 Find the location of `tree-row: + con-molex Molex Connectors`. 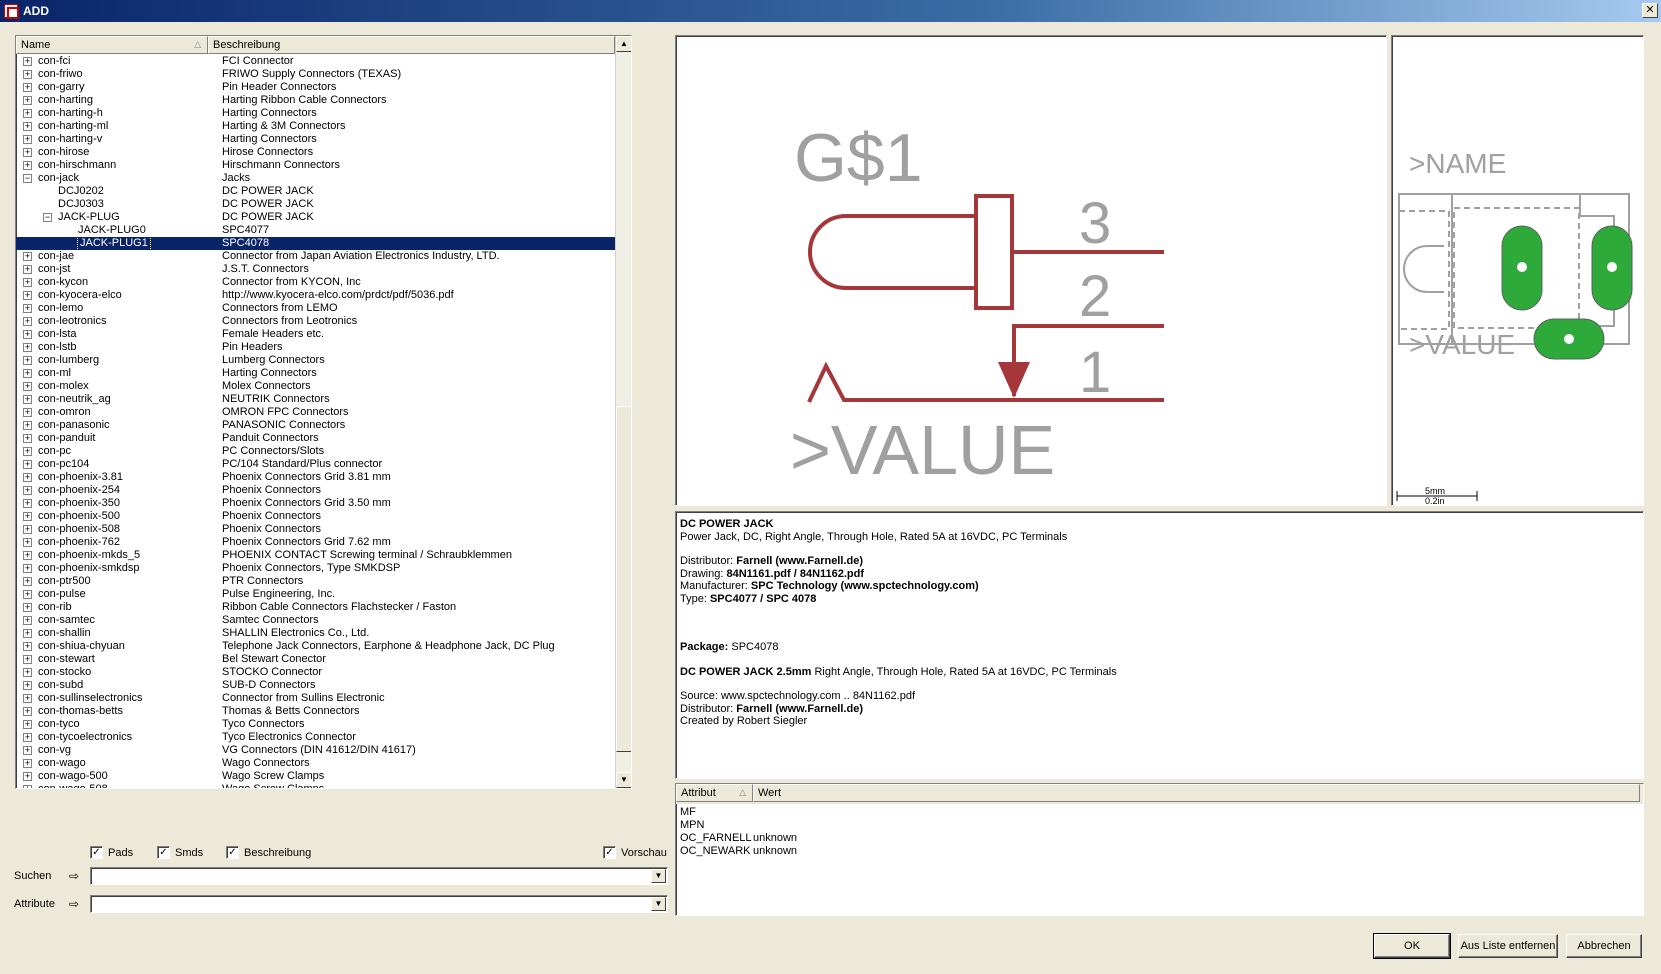

tree-row: + con-molex Molex Connectors is located at coordinates (323, 386).